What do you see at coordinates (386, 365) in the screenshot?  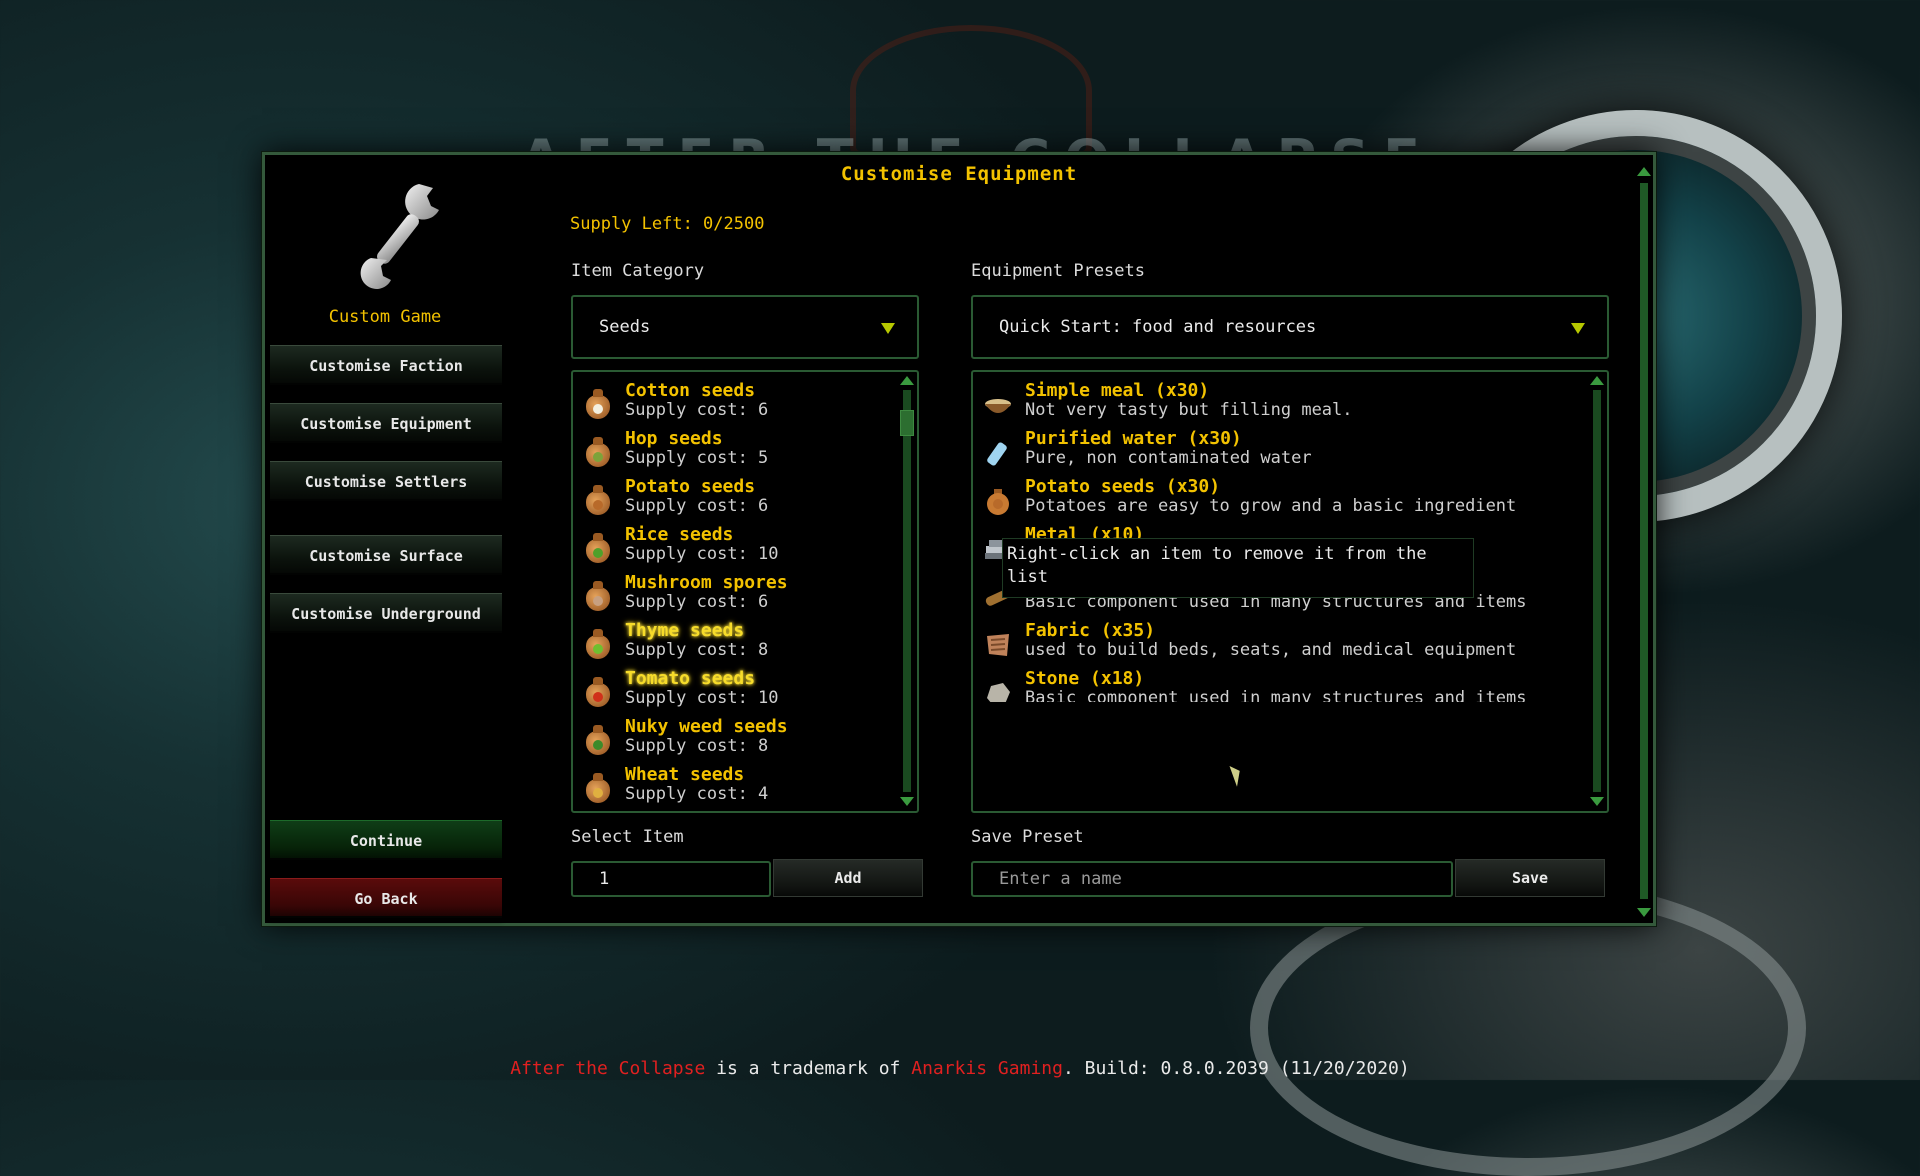 I see `customise-faction-button: Customise Faction` at bounding box center [386, 365].